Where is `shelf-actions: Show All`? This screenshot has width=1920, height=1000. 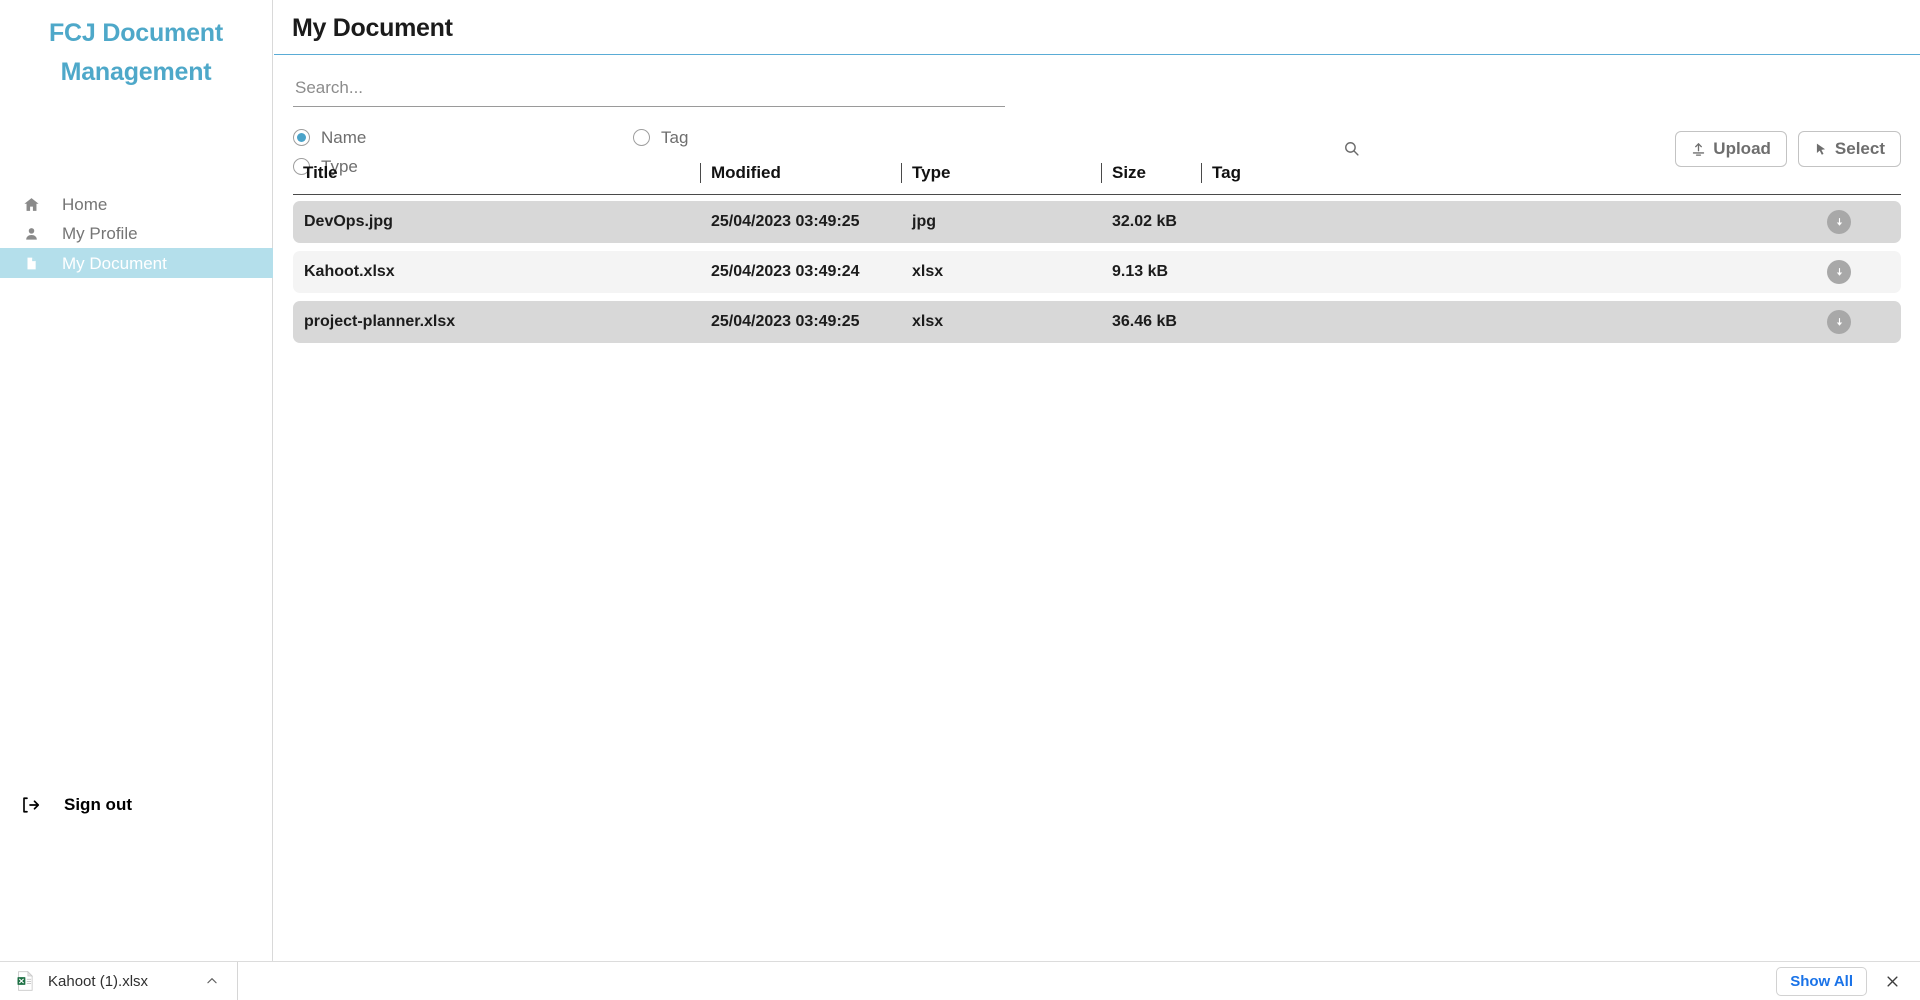
shelf-actions: Show All is located at coordinates (1848, 981).